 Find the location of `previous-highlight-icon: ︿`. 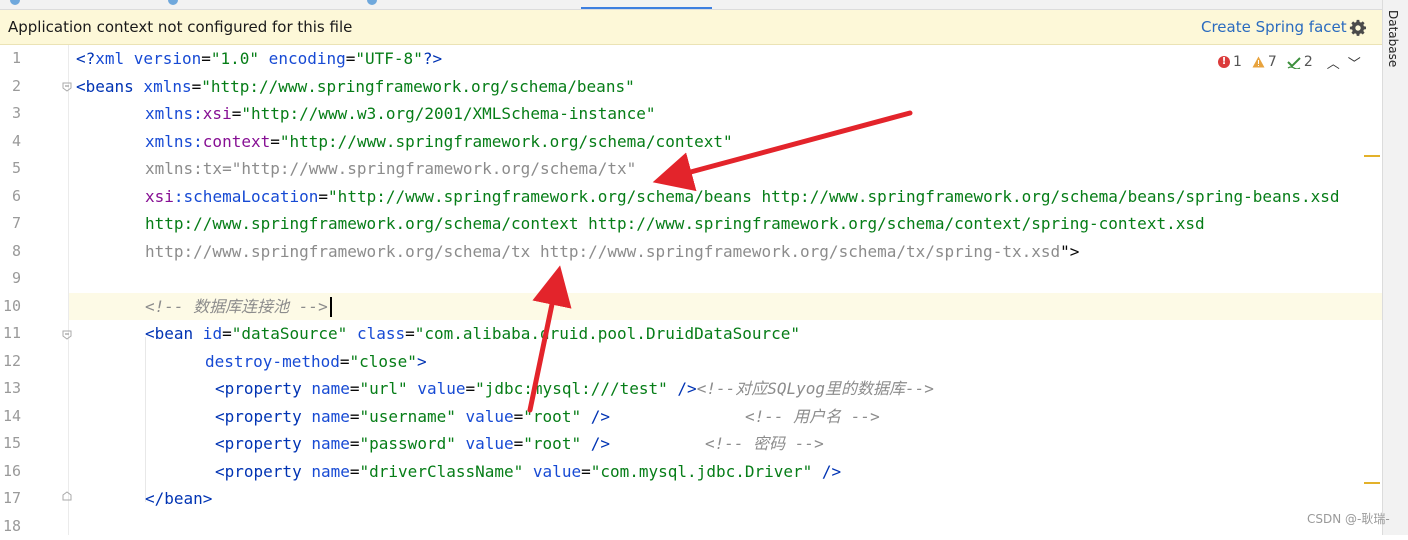

previous-highlight-icon: ︿ is located at coordinates (1333, 62).